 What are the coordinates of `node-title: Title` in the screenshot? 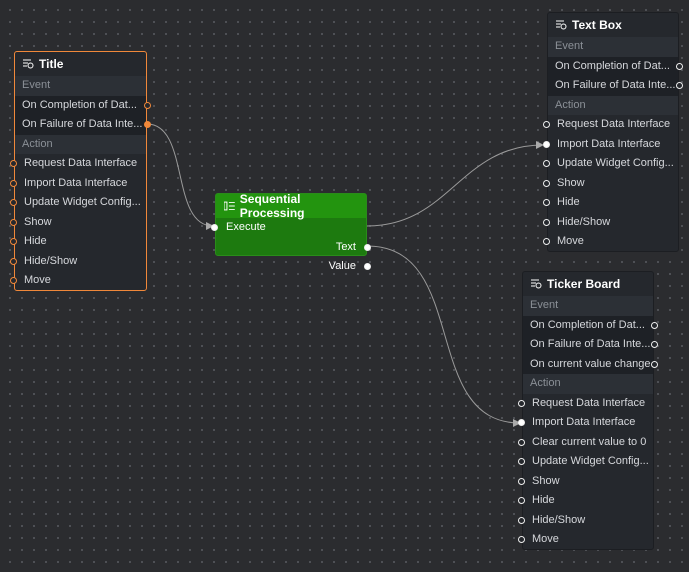 It's located at (51, 64).